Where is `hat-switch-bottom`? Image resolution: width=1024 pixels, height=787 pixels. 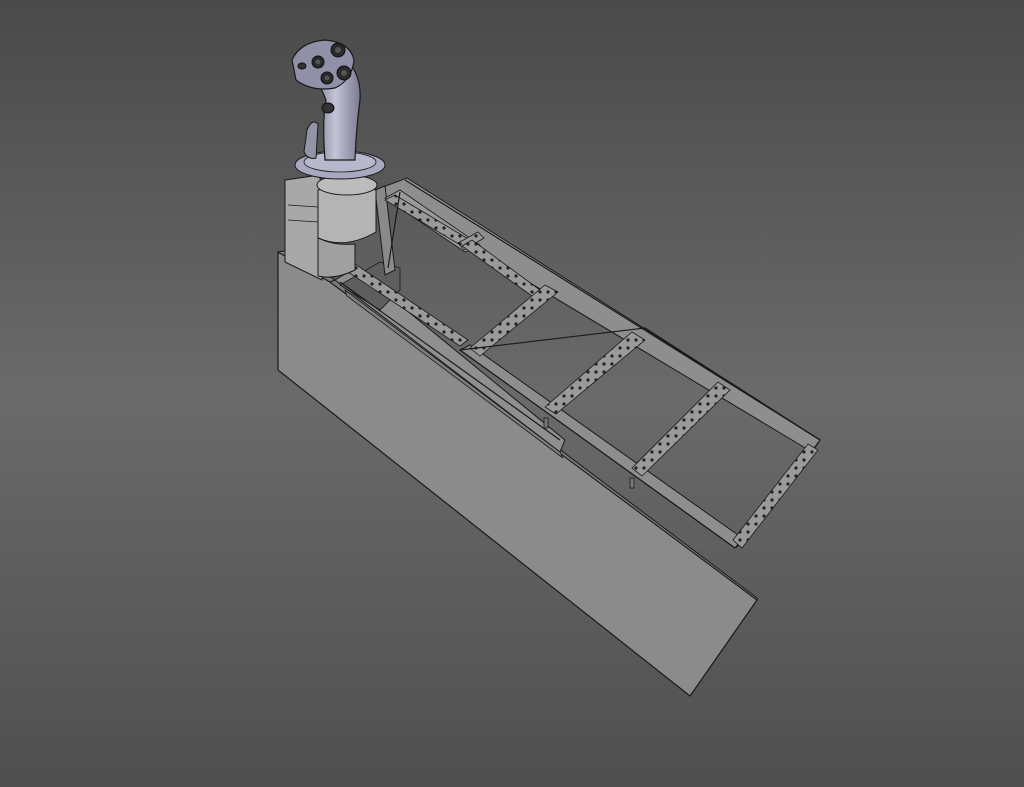 hat-switch-bottom is located at coordinates (327, 78).